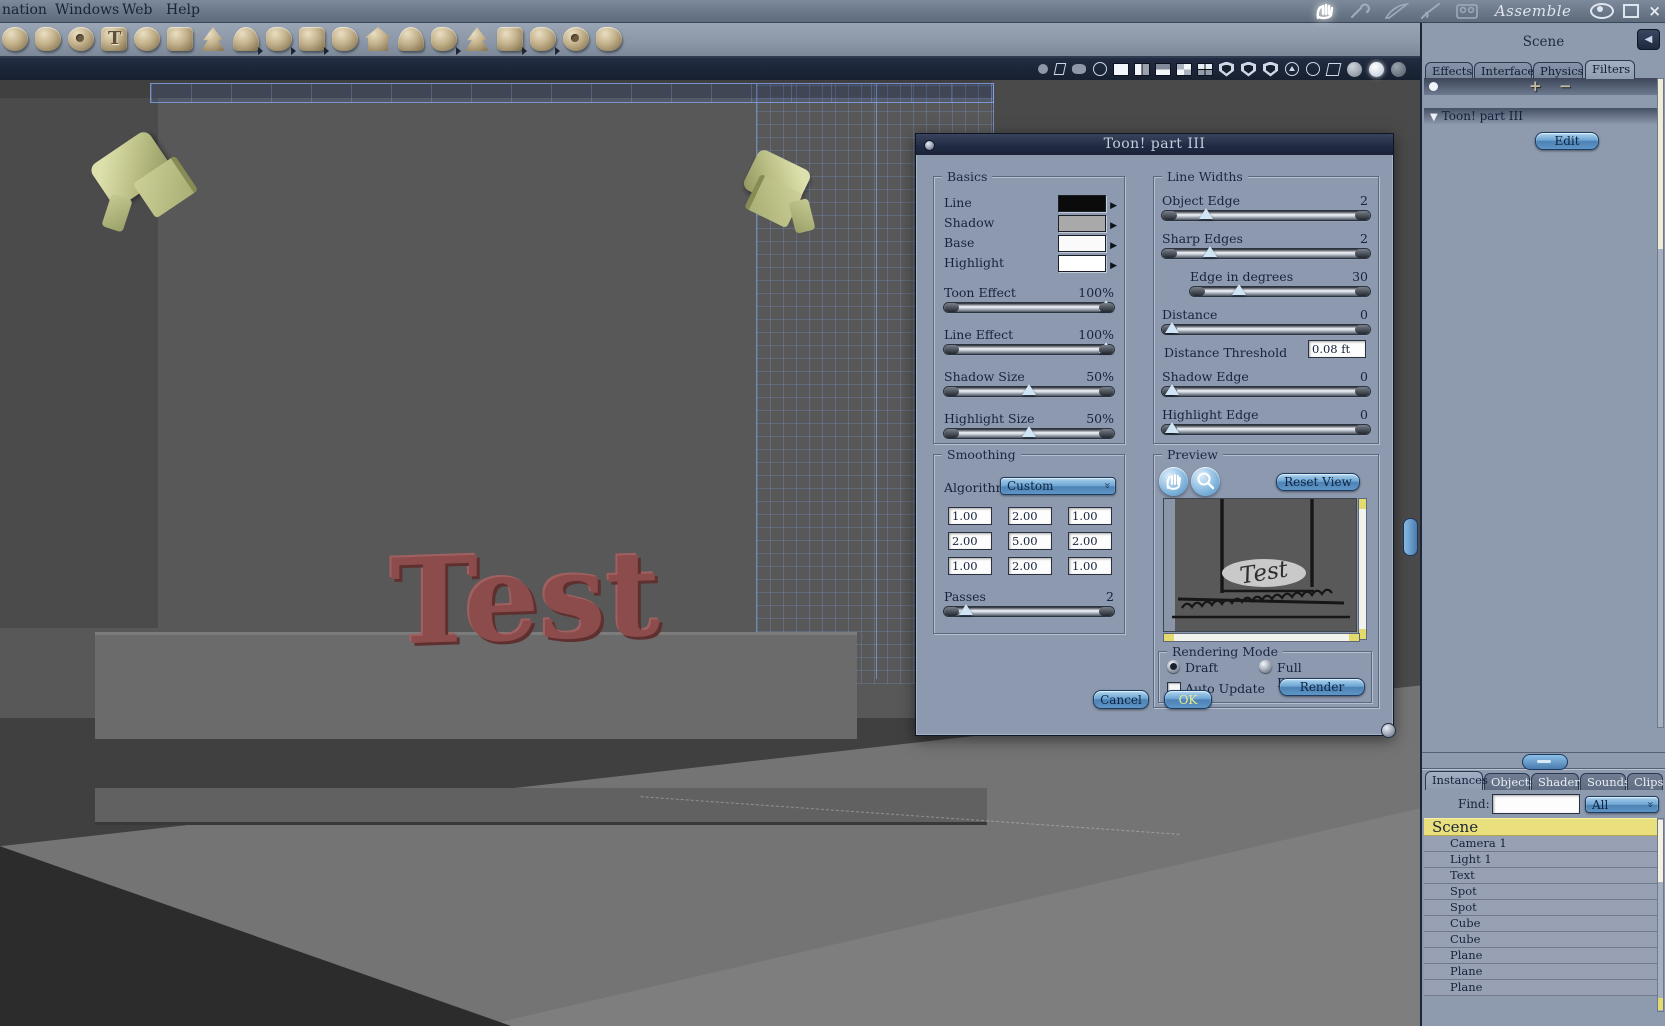 The image size is (1665, 1026). What do you see at coordinates (1043, 69) in the screenshot?
I see `light-toggle-icon` at bounding box center [1043, 69].